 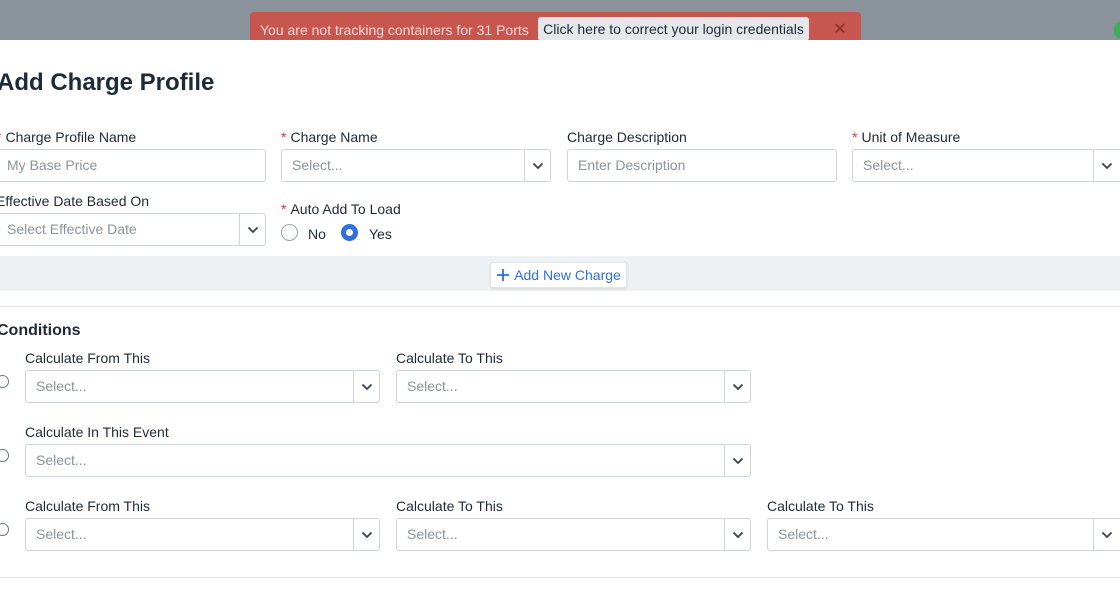 What do you see at coordinates (627, 137) in the screenshot?
I see `charge-description-label: Charge Description` at bounding box center [627, 137].